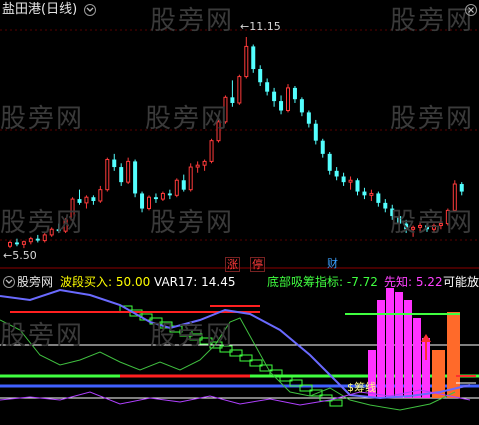 This screenshot has width=479, height=425. Describe the element at coordinates (257, 264) in the screenshot. I see `event-tag-ting: 停` at that location.